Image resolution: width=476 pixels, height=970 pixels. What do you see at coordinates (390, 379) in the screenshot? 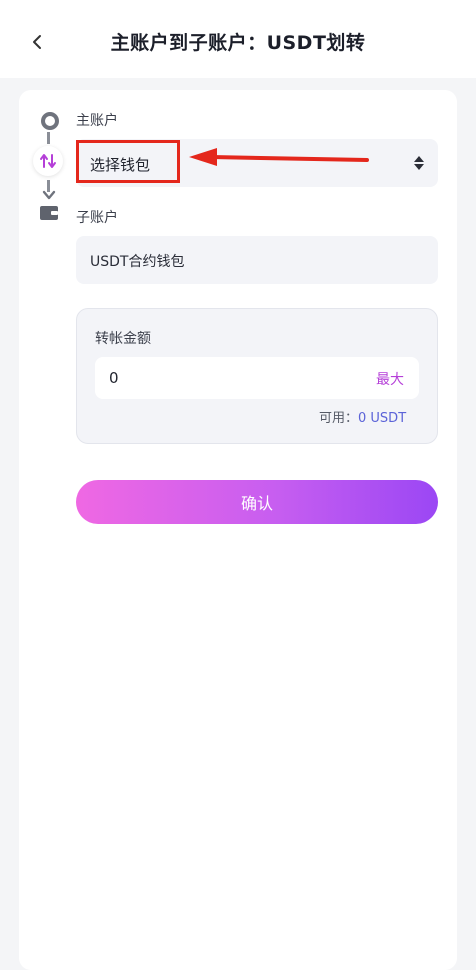
I see `max-button: 最大` at bounding box center [390, 379].